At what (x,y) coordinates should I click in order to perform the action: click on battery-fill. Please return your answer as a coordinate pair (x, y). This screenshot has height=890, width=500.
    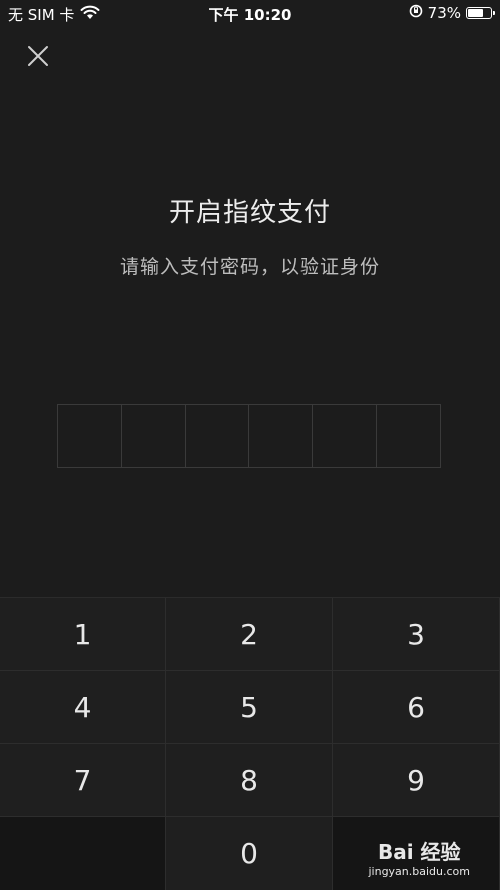
    Looking at the image, I should click on (476, 13).